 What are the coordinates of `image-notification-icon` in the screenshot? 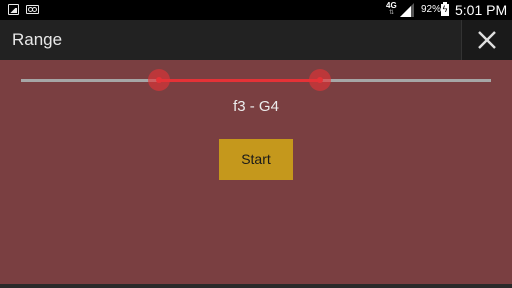 It's located at (13, 9).